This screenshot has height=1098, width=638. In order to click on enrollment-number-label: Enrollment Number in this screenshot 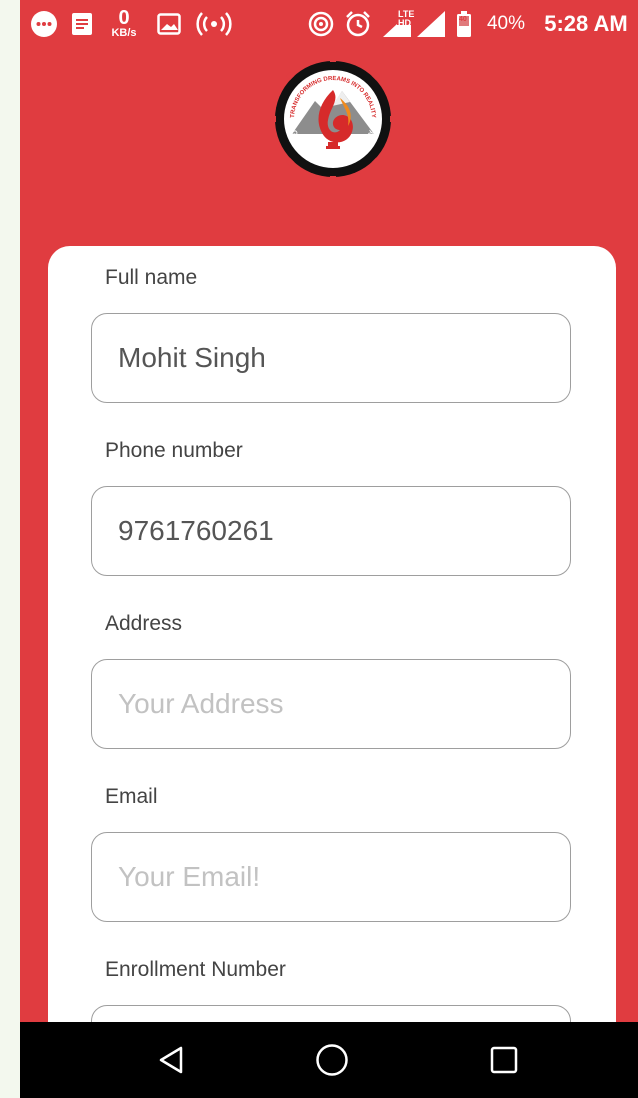, I will do `click(195, 969)`.